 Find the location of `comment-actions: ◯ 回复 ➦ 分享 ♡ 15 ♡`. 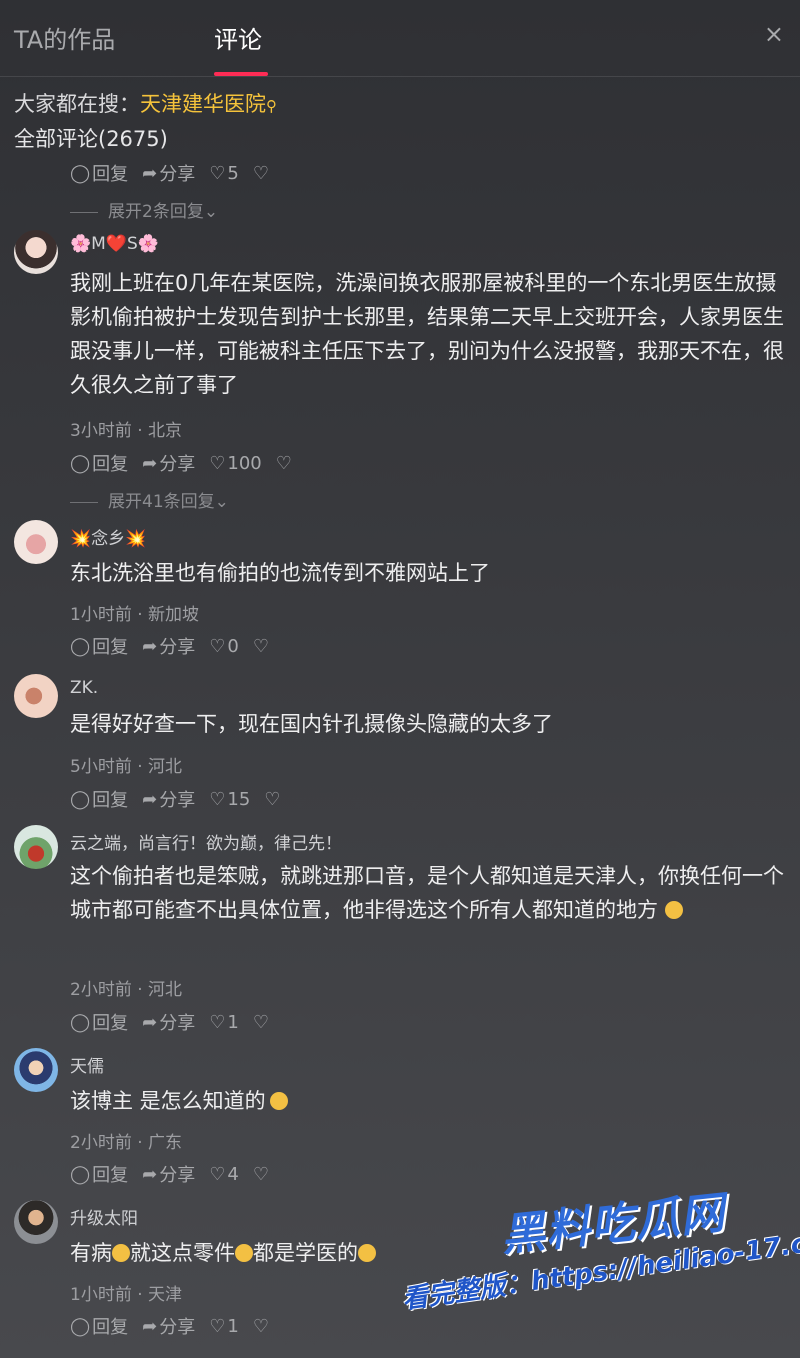

comment-actions: ◯ 回复 ➦ 分享 ♡ 15 ♡ is located at coordinates (183, 799).